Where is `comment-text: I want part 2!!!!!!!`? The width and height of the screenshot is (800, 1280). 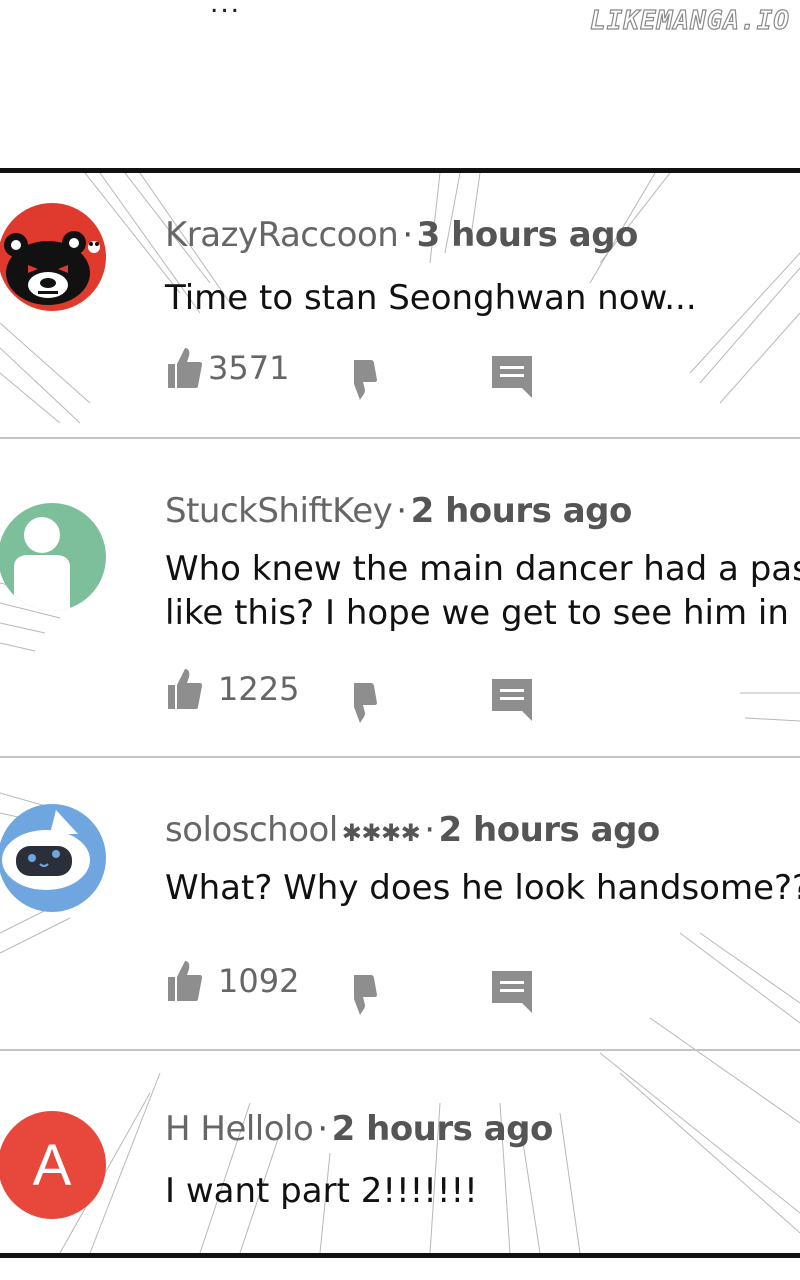 comment-text: I want part 2!!!!!!! is located at coordinates (321, 1191).